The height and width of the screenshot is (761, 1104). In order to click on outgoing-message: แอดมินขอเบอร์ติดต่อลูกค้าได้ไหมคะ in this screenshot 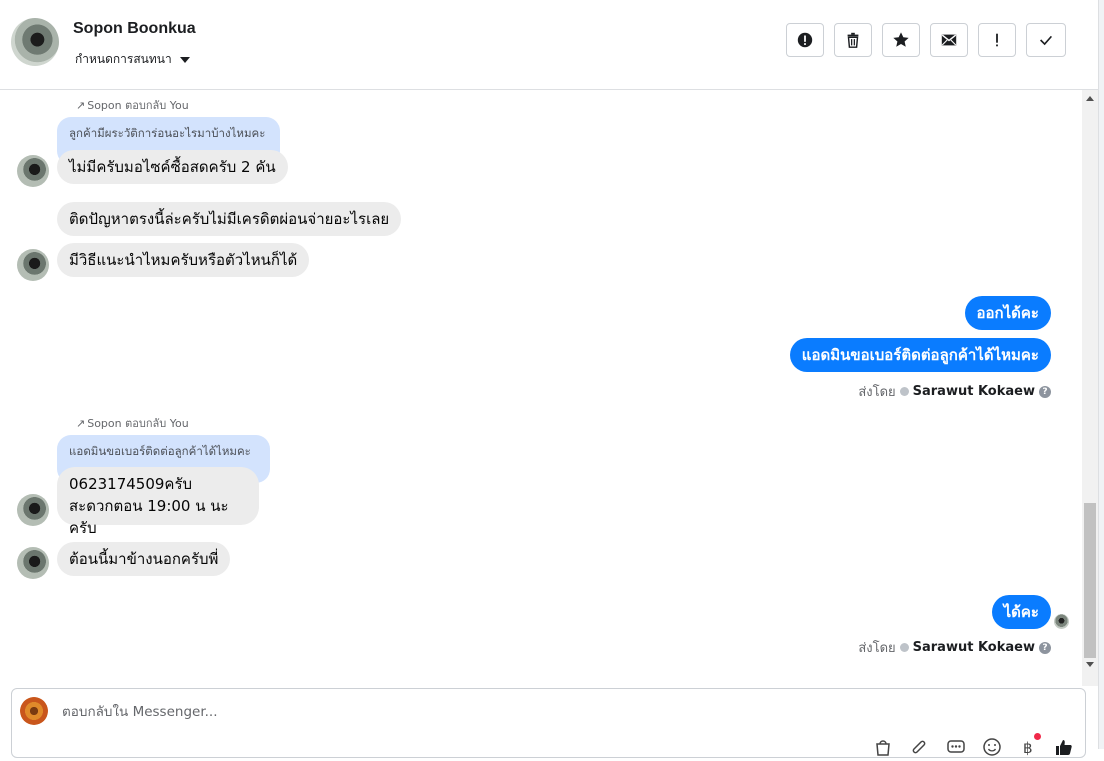, I will do `click(920, 355)`.